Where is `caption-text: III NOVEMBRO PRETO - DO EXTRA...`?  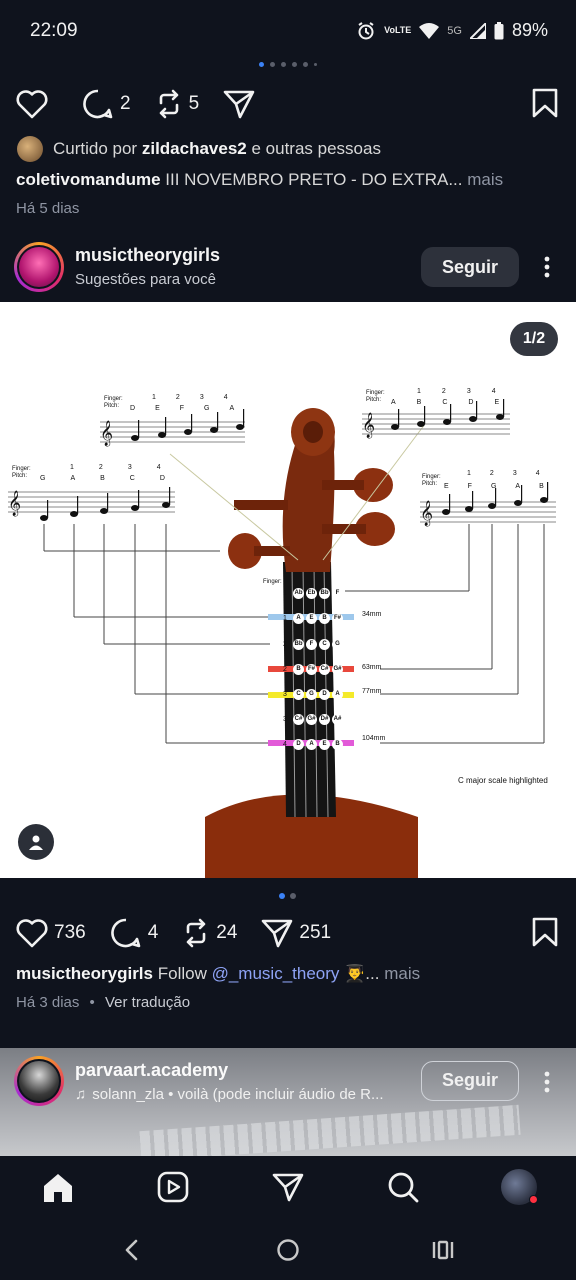
caption-text: III NOVEMBRO PRETO - DO EXTRA... is located at coordinates (314, 179).